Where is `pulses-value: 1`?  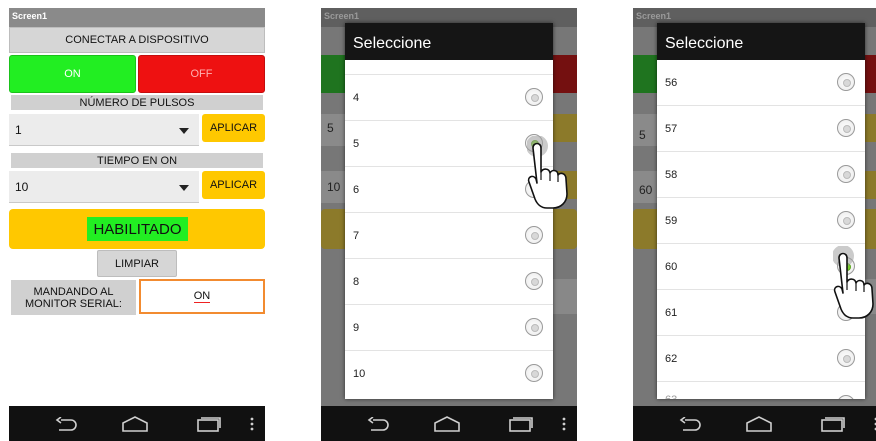 pulses-value: 1 is located at coordinates (18, 129).